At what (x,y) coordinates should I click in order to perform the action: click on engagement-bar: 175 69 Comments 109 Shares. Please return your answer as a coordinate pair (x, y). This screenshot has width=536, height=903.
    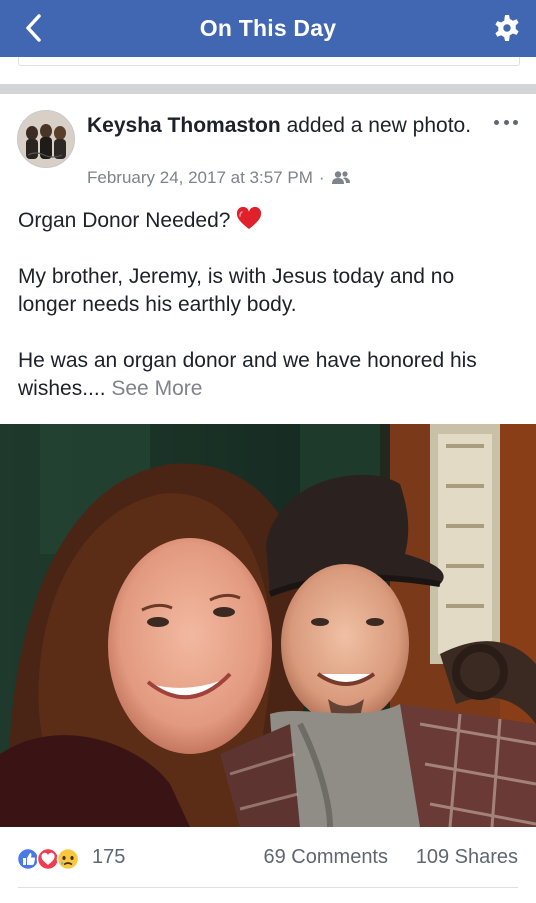
    Looking at the image, I should click on (268, 857).